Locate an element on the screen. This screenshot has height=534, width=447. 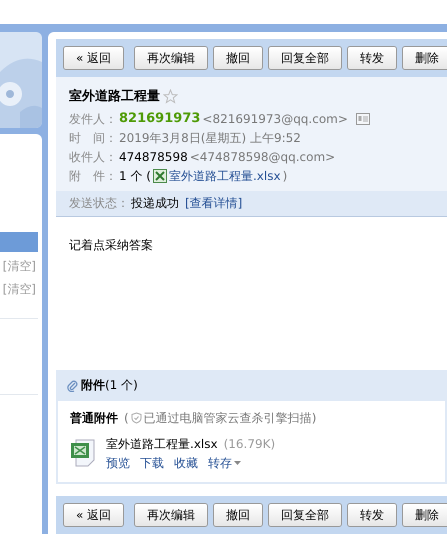
details-link: [查看详情] is located at coordinates (213, 203).